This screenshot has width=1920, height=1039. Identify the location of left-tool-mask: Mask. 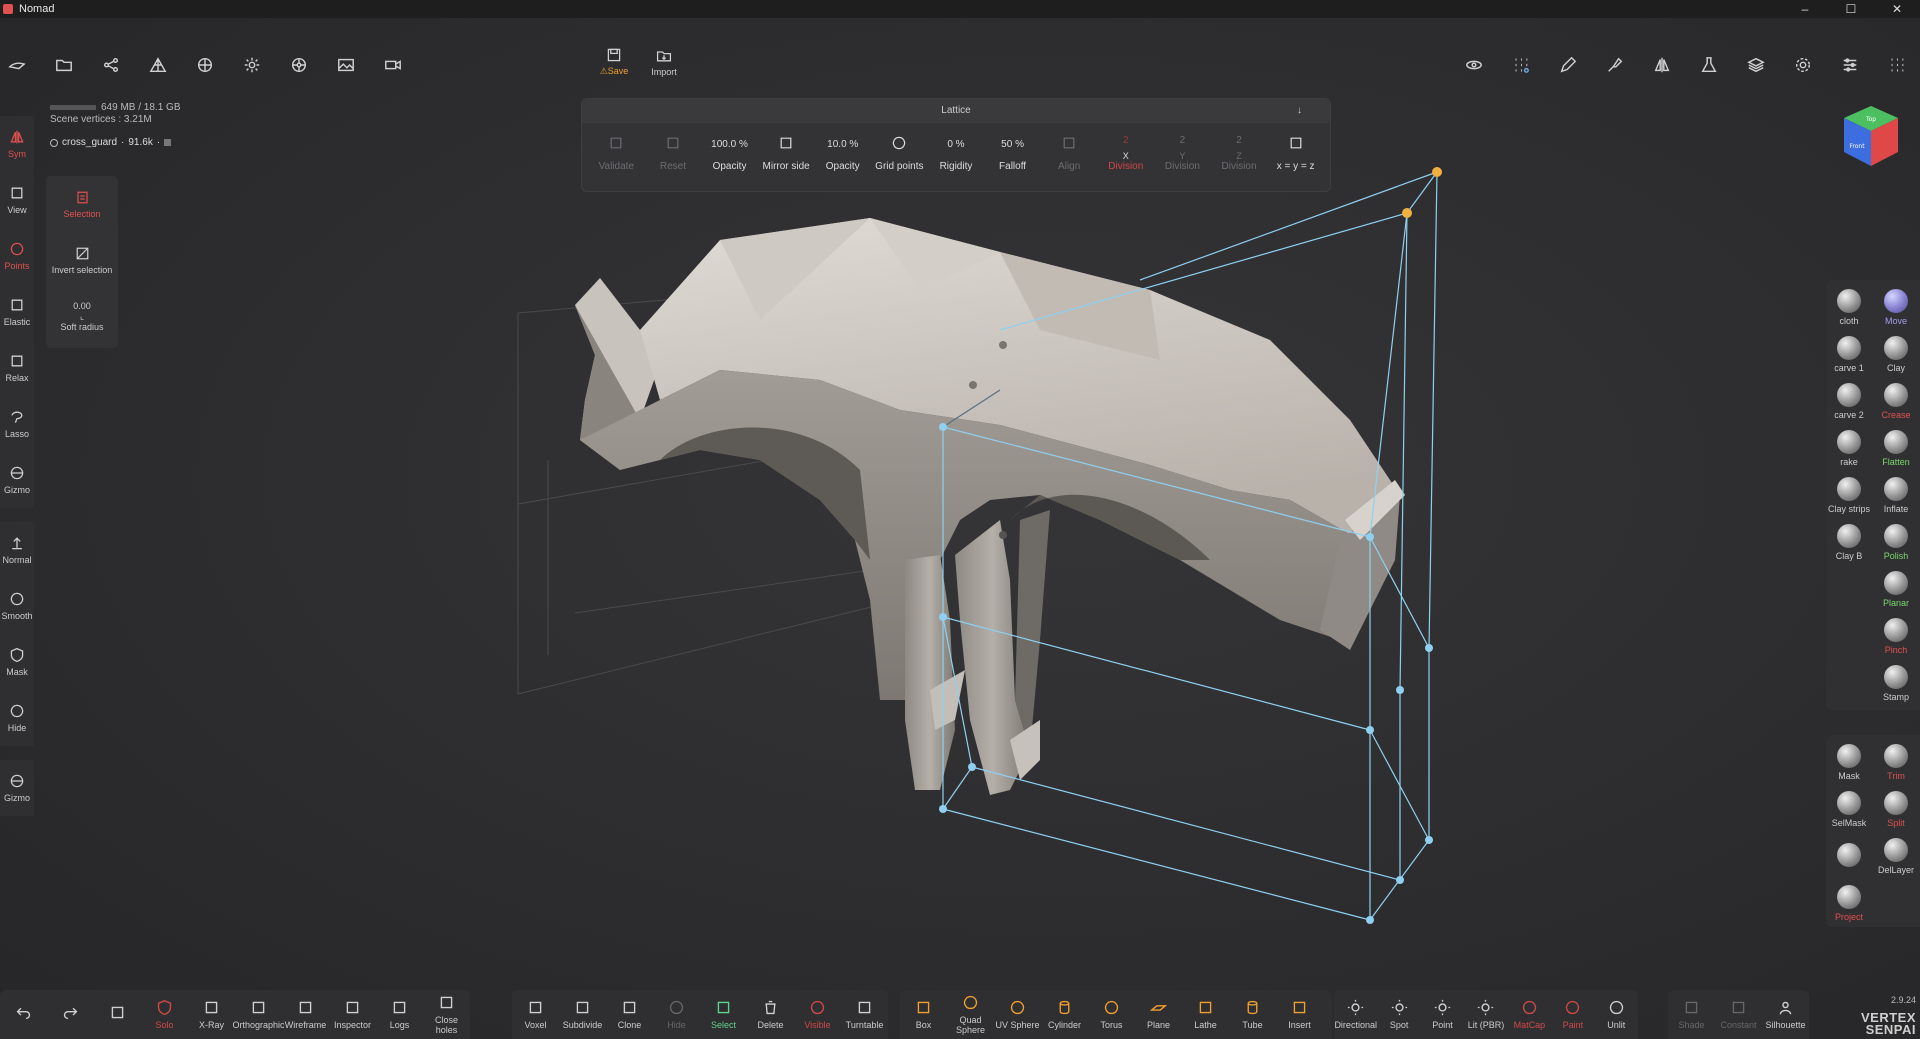
(17, 662).